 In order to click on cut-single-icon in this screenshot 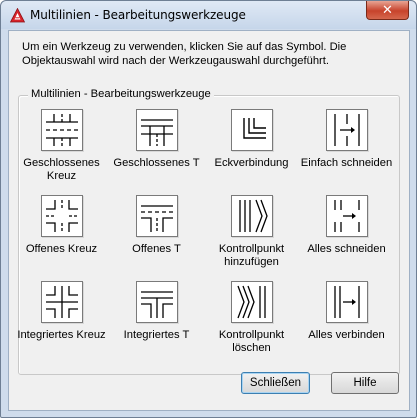, I will do `click(346, 130)`.